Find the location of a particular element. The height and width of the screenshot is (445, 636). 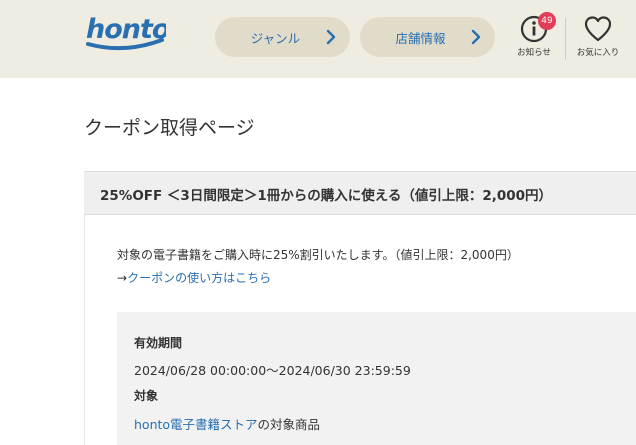

notification-count-badge: 49 is located at coordinates (547, 21).